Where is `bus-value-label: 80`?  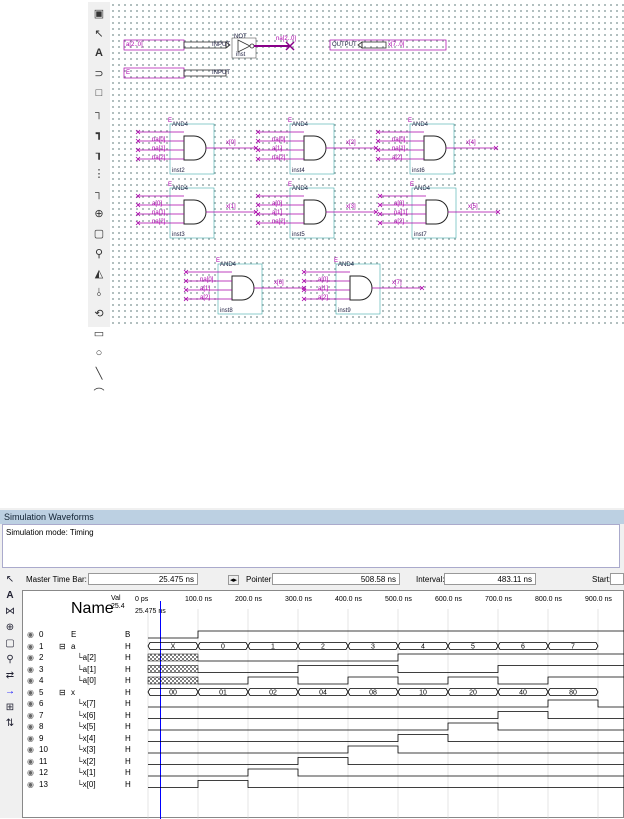
bus-value-label: 80 is located at coordinates (573, 693).